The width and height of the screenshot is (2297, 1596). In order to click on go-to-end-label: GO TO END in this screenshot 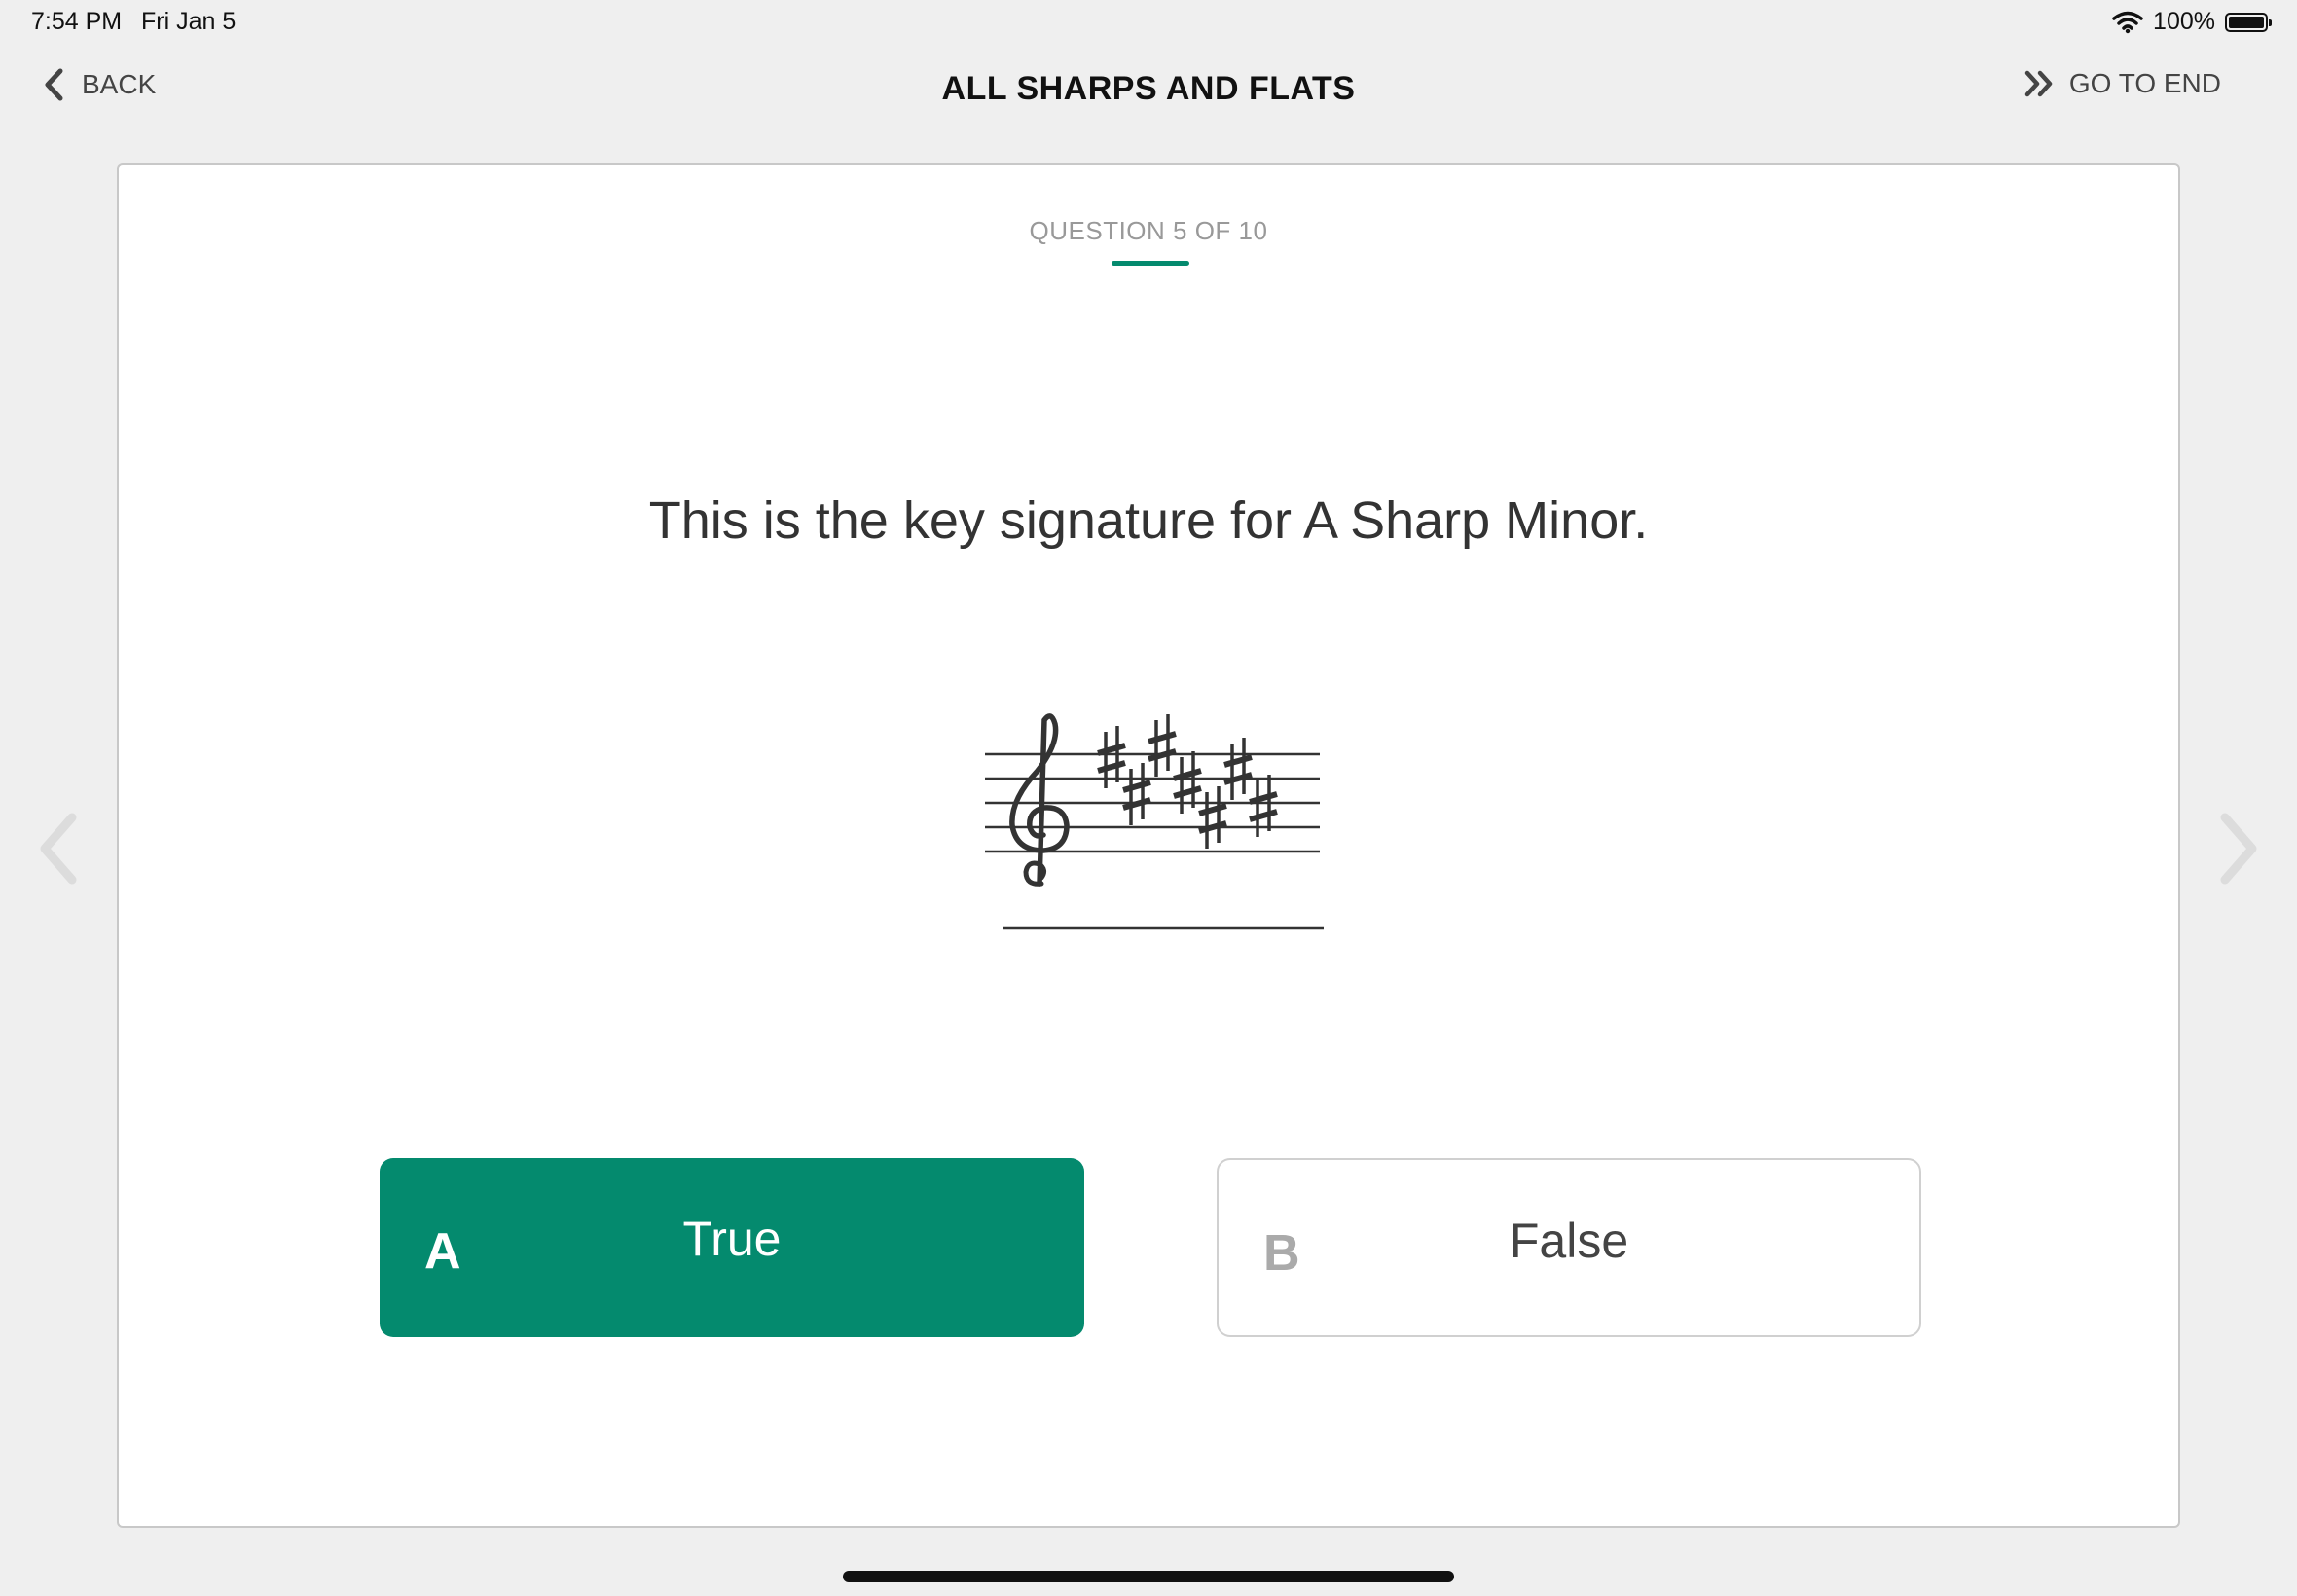, I will do `click(2144, 83)`.